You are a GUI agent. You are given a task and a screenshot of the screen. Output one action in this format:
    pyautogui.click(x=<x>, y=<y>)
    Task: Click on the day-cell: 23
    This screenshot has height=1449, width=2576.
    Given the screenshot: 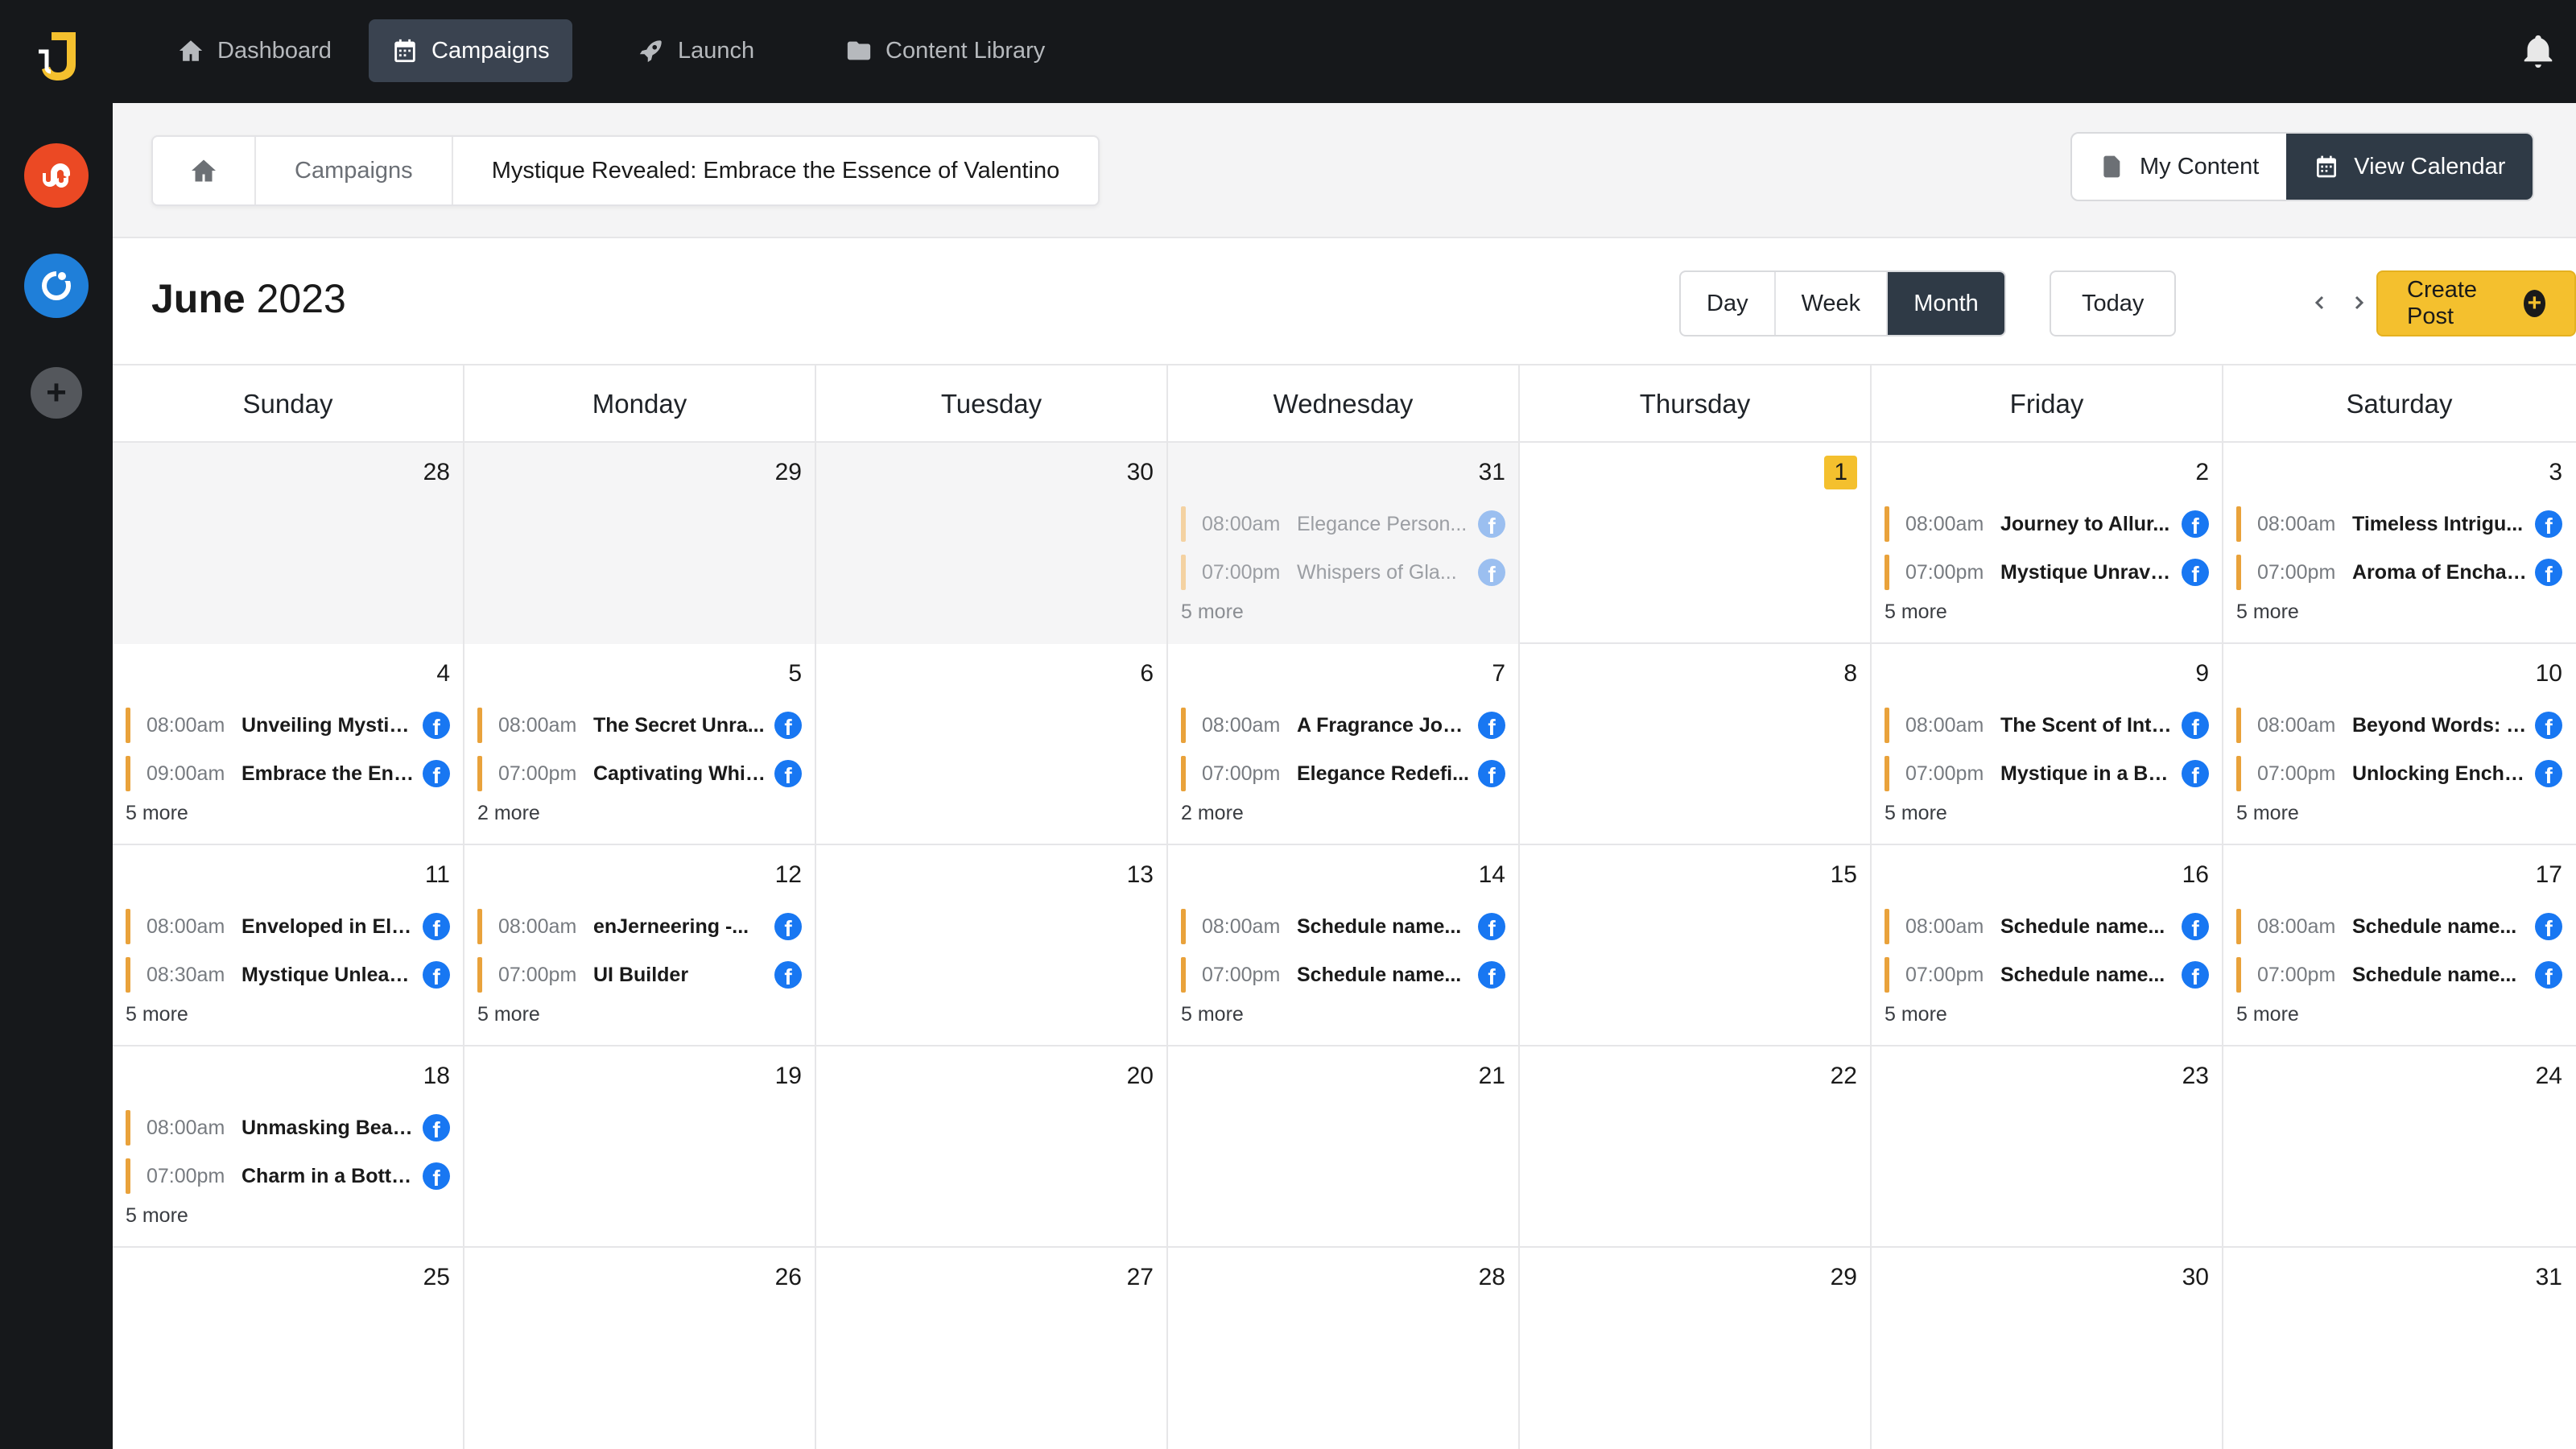 What is the action you would take?
    pyautogui.click(x=2047, y=1147)
    